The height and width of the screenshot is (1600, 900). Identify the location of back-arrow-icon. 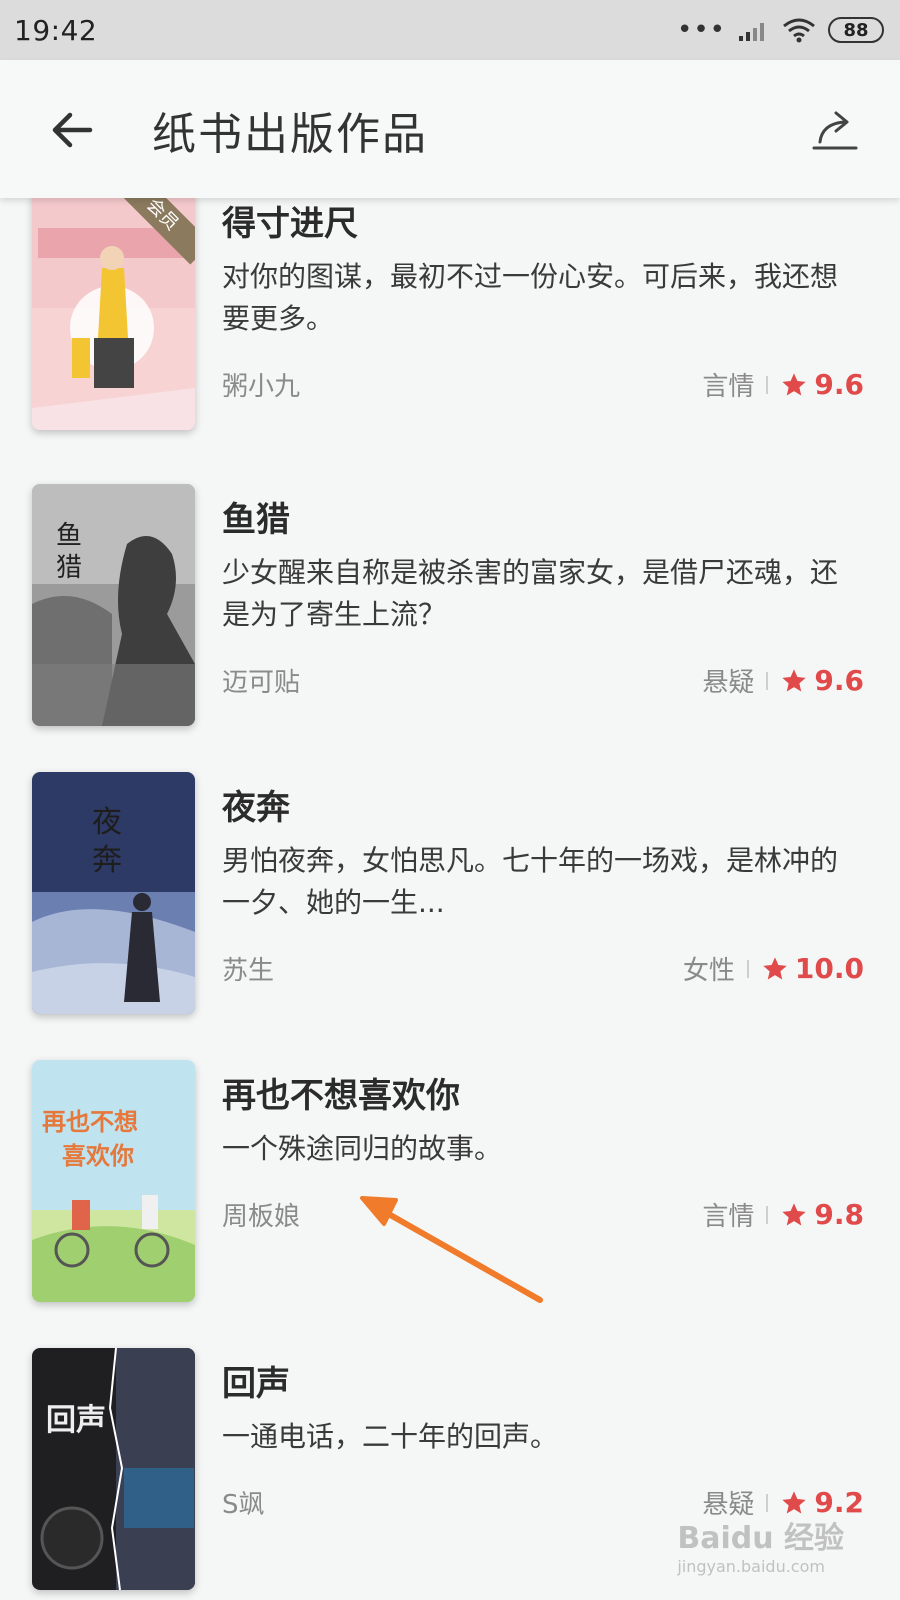
(72, 130).